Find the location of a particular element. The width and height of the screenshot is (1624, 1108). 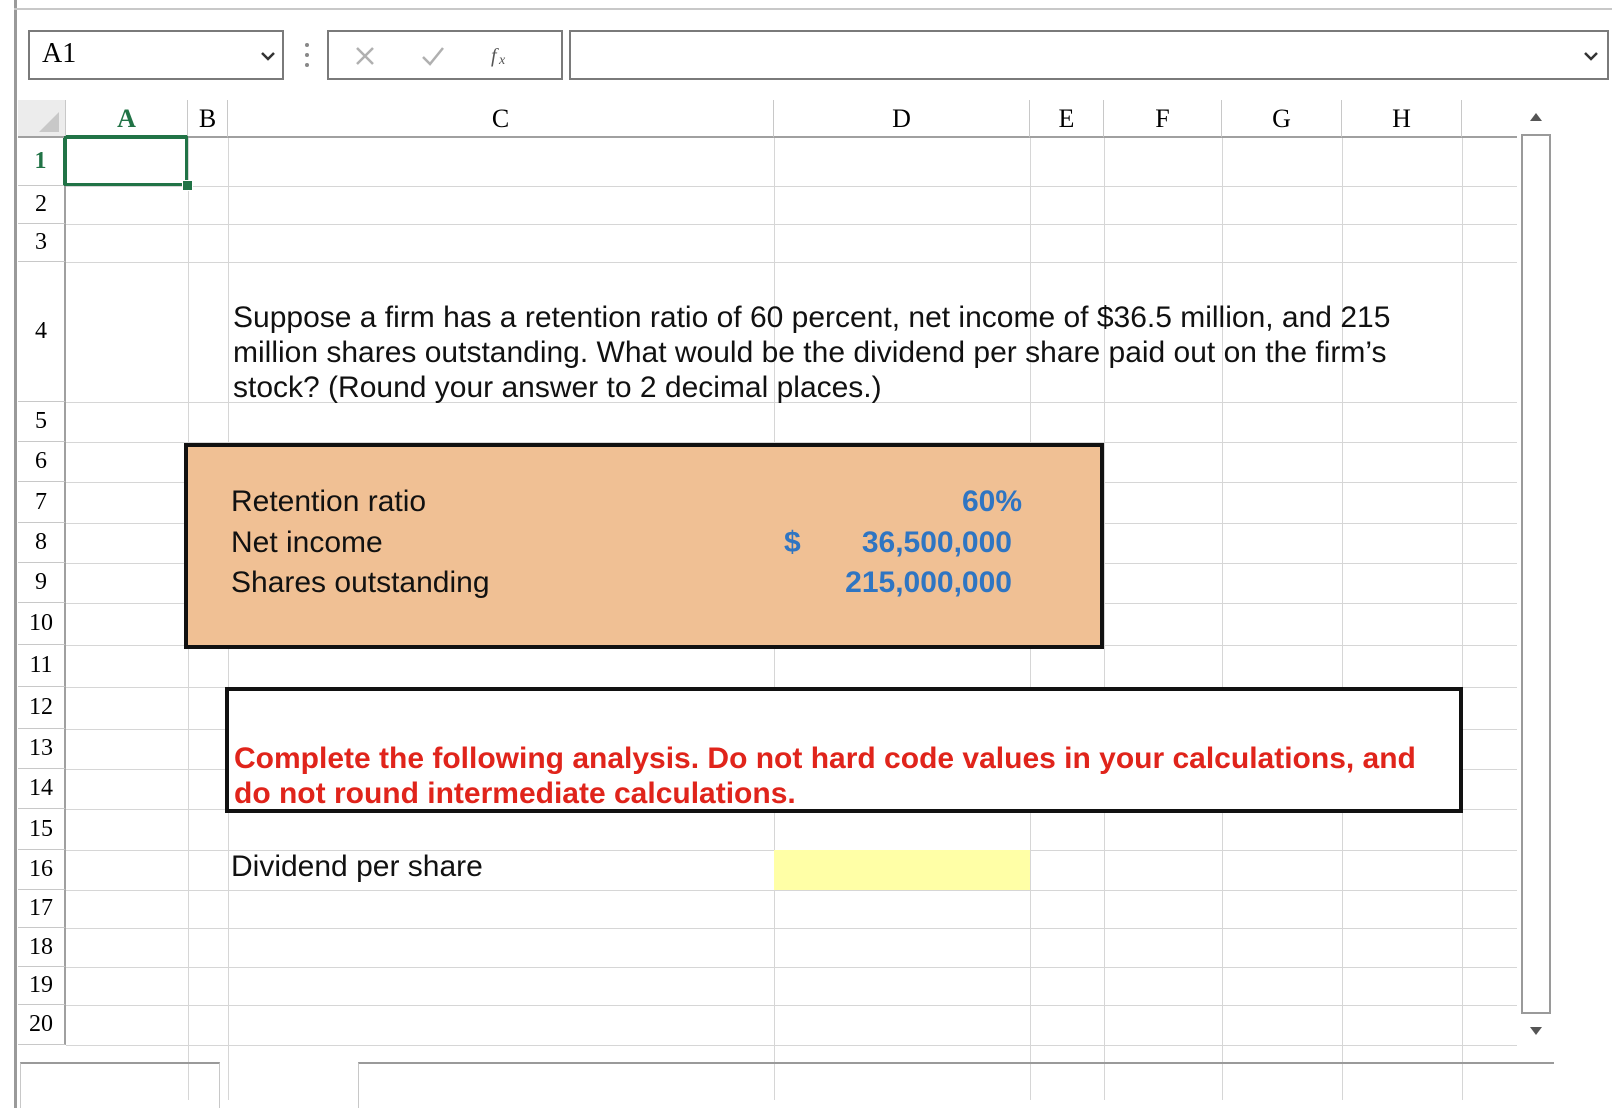

selected-cell-a1 is located at coordinates (126, 161).